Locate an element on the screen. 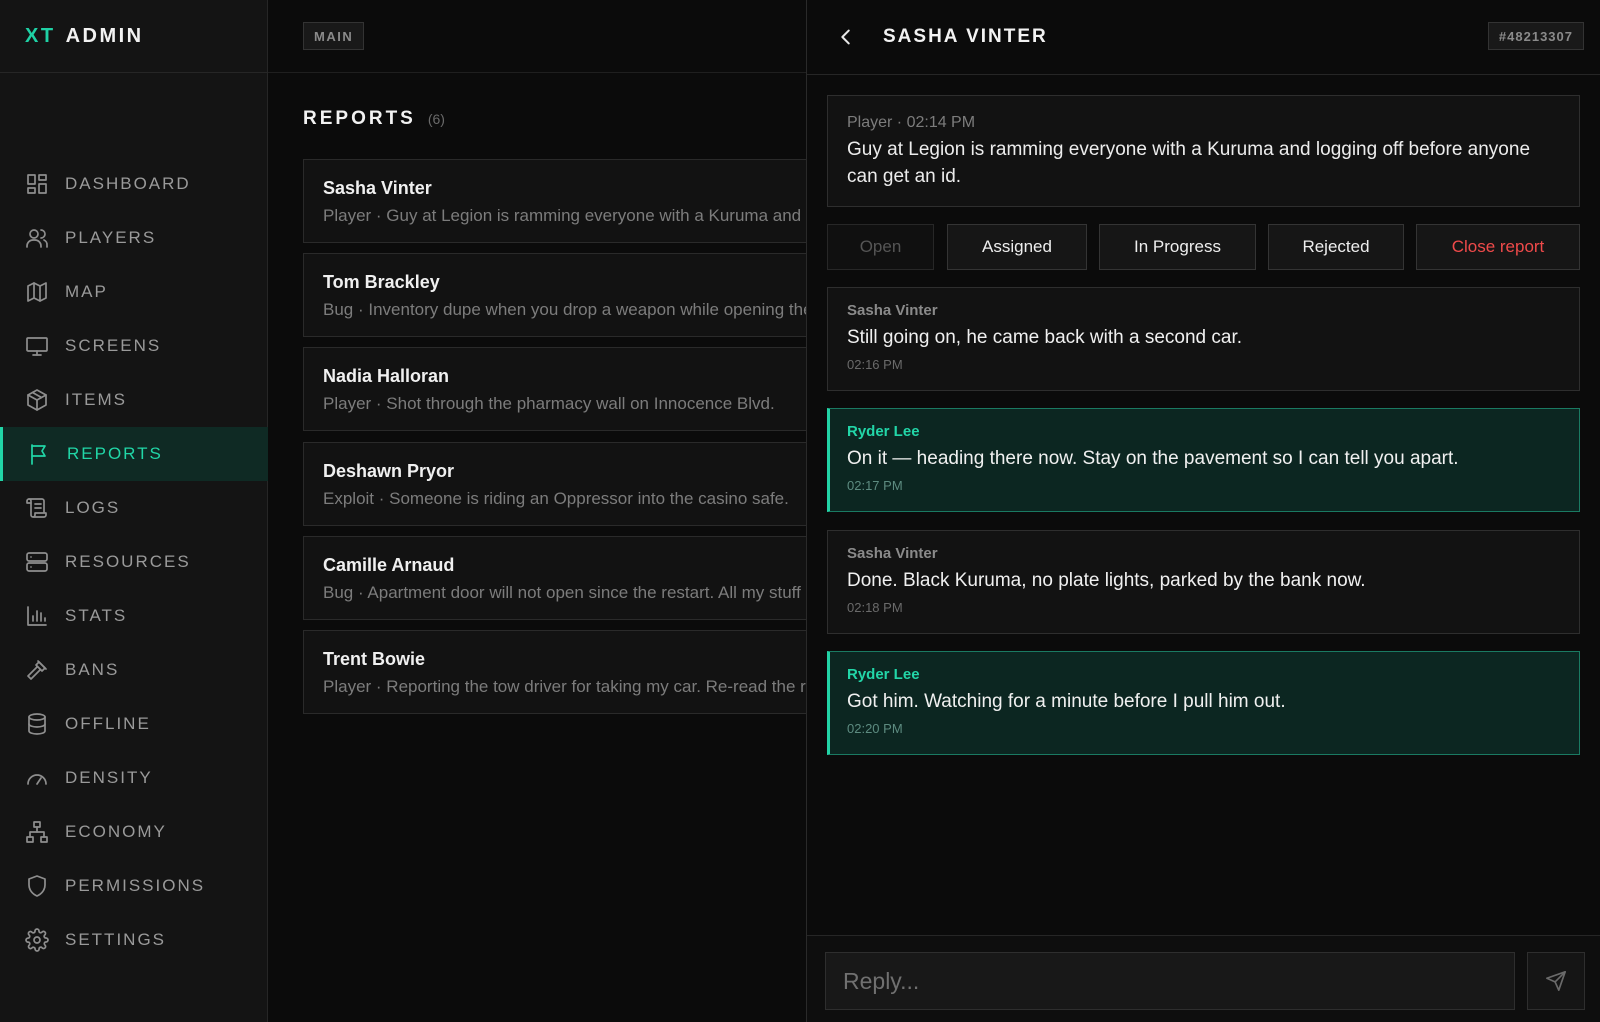 This screenshot has width=1600, height=1022. brand-logo: XT ADMIN is located at coordinates (133, 36).